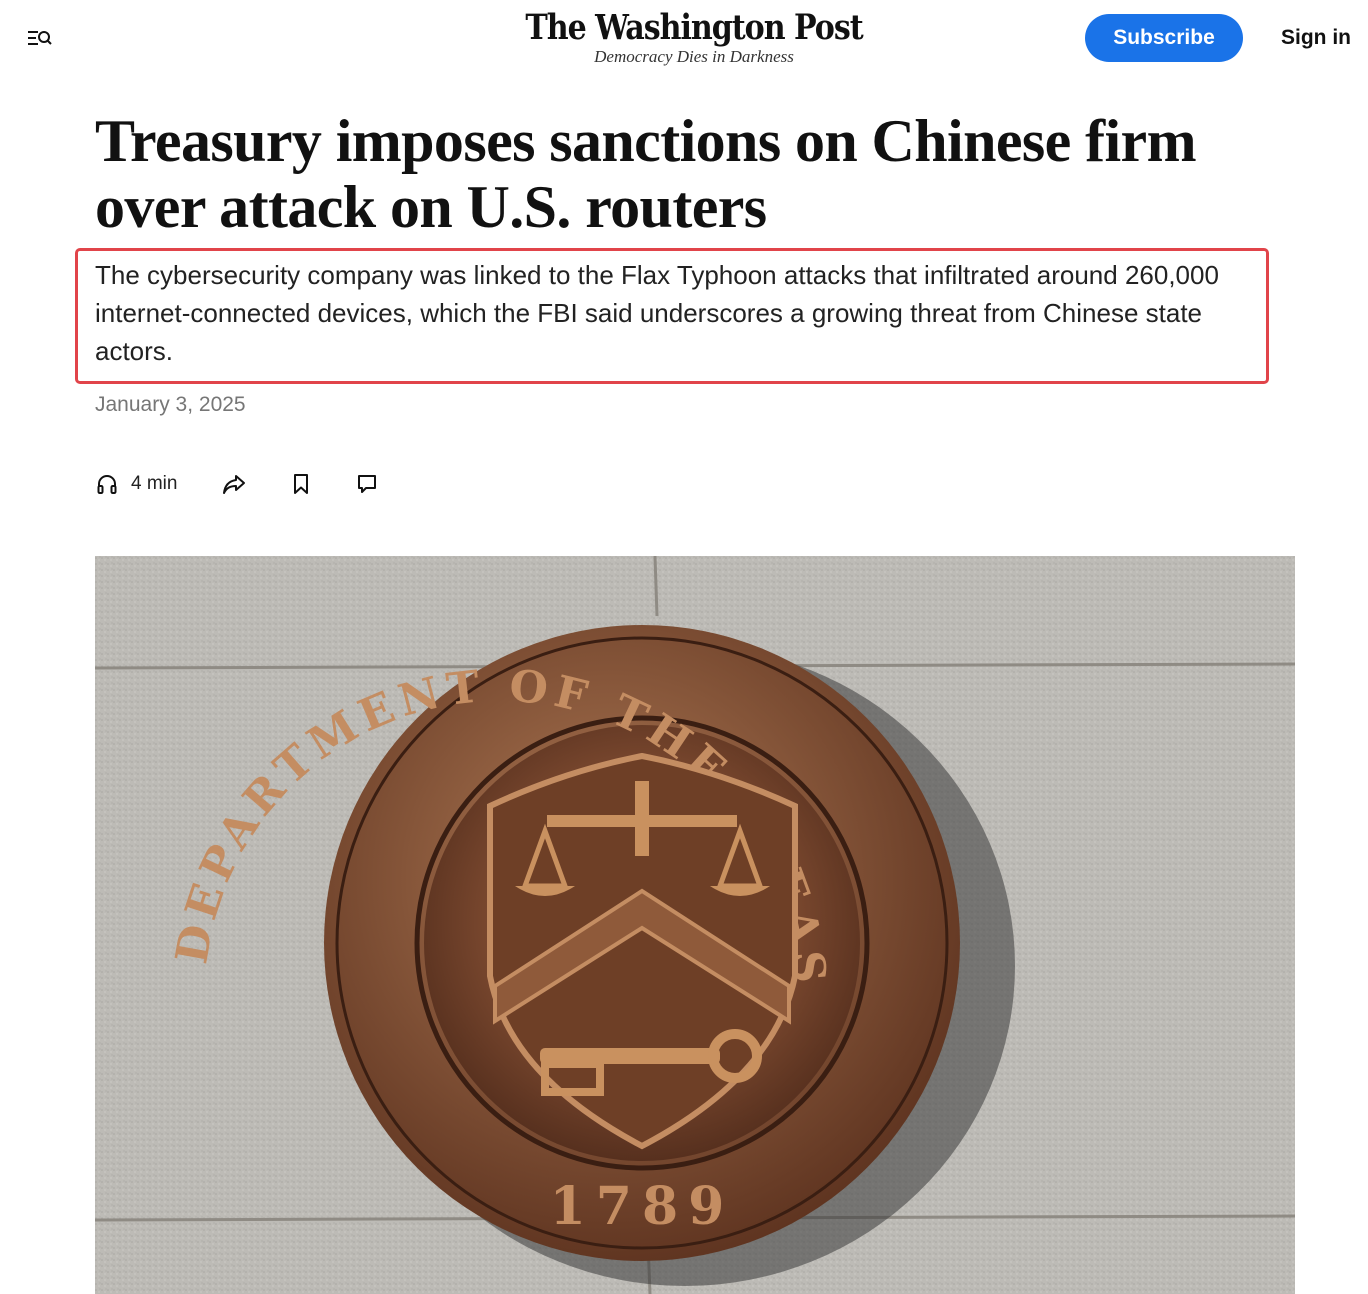  Describe the element at coordinates (170, 404) in the screenshot. I see `publish-date: January 3, 2025` at that location.